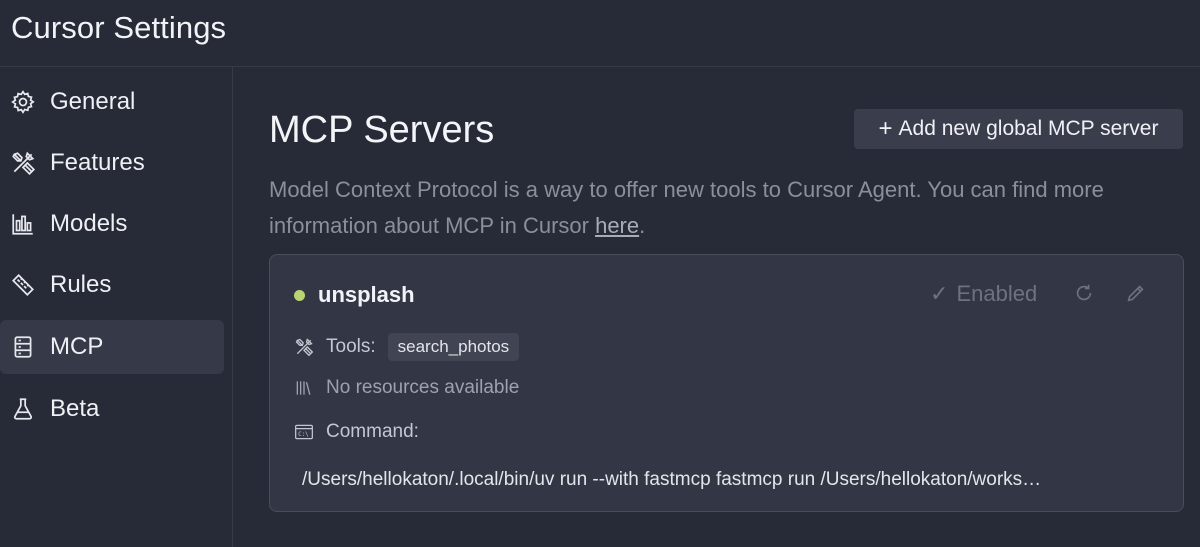 The width and height of the screenshot is (1200, 547). What do you see at coordinates (89, 223) in the screenshot?
I see `sidebar-item-label: Models` at bounding box center [89, 223].